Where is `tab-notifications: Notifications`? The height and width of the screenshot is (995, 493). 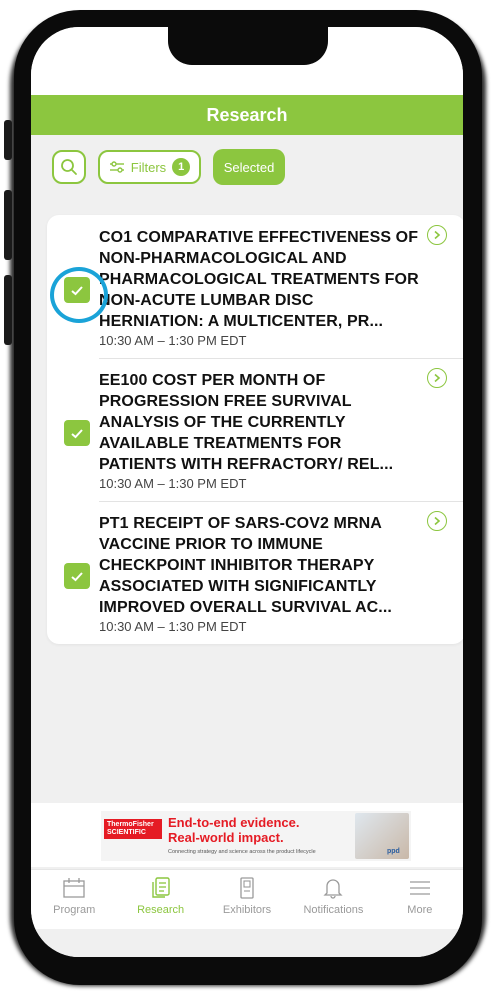
tab-notifications: Notifications is located at coordinates (333, 900).